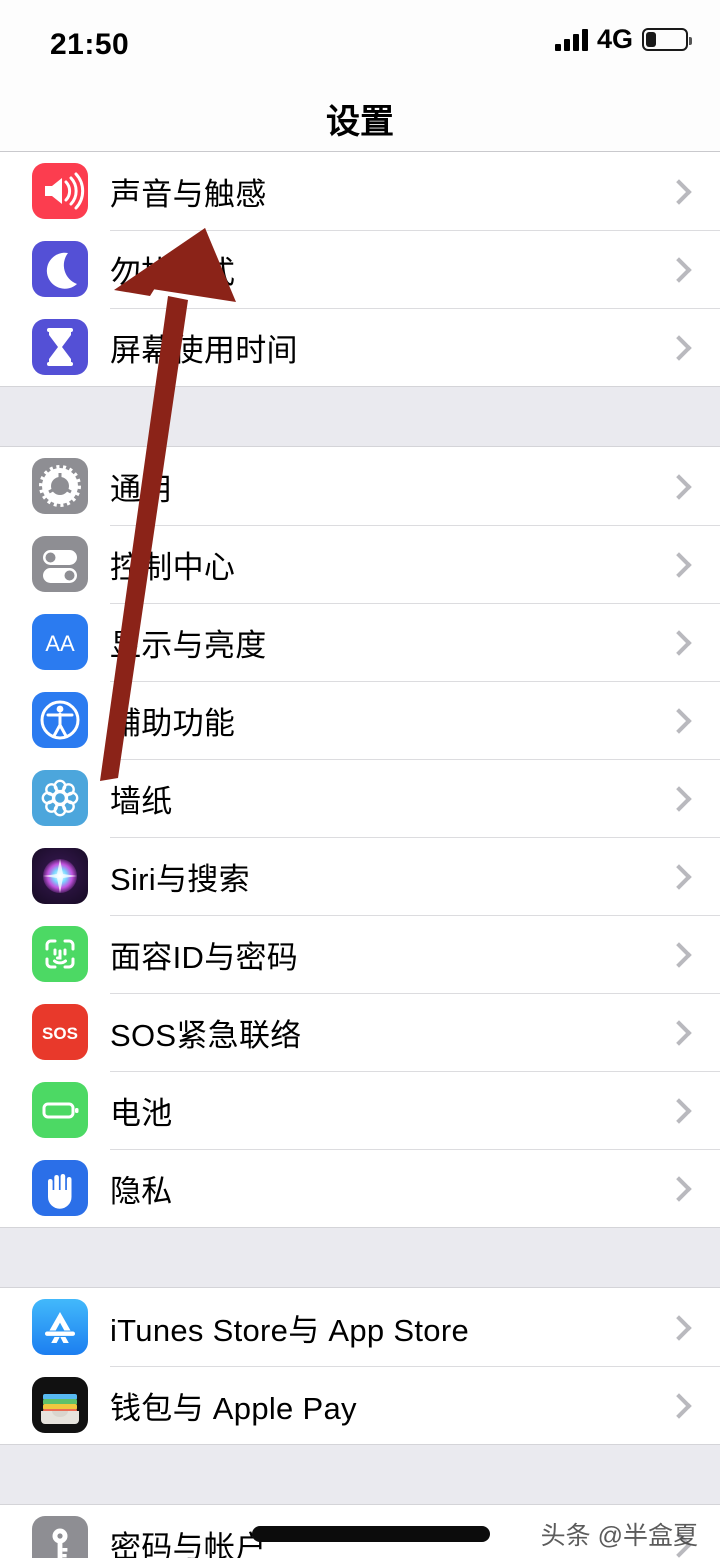 The width and height of the screenshot is (720, 1558). I want to click on passwords-accounts-key-icon, so click(60, 1537).